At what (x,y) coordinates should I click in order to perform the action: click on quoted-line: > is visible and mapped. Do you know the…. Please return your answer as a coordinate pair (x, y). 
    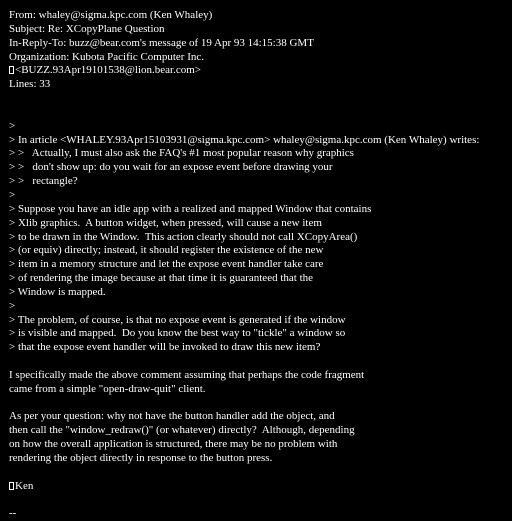
    Looking at the image, I should click on (177, 333).